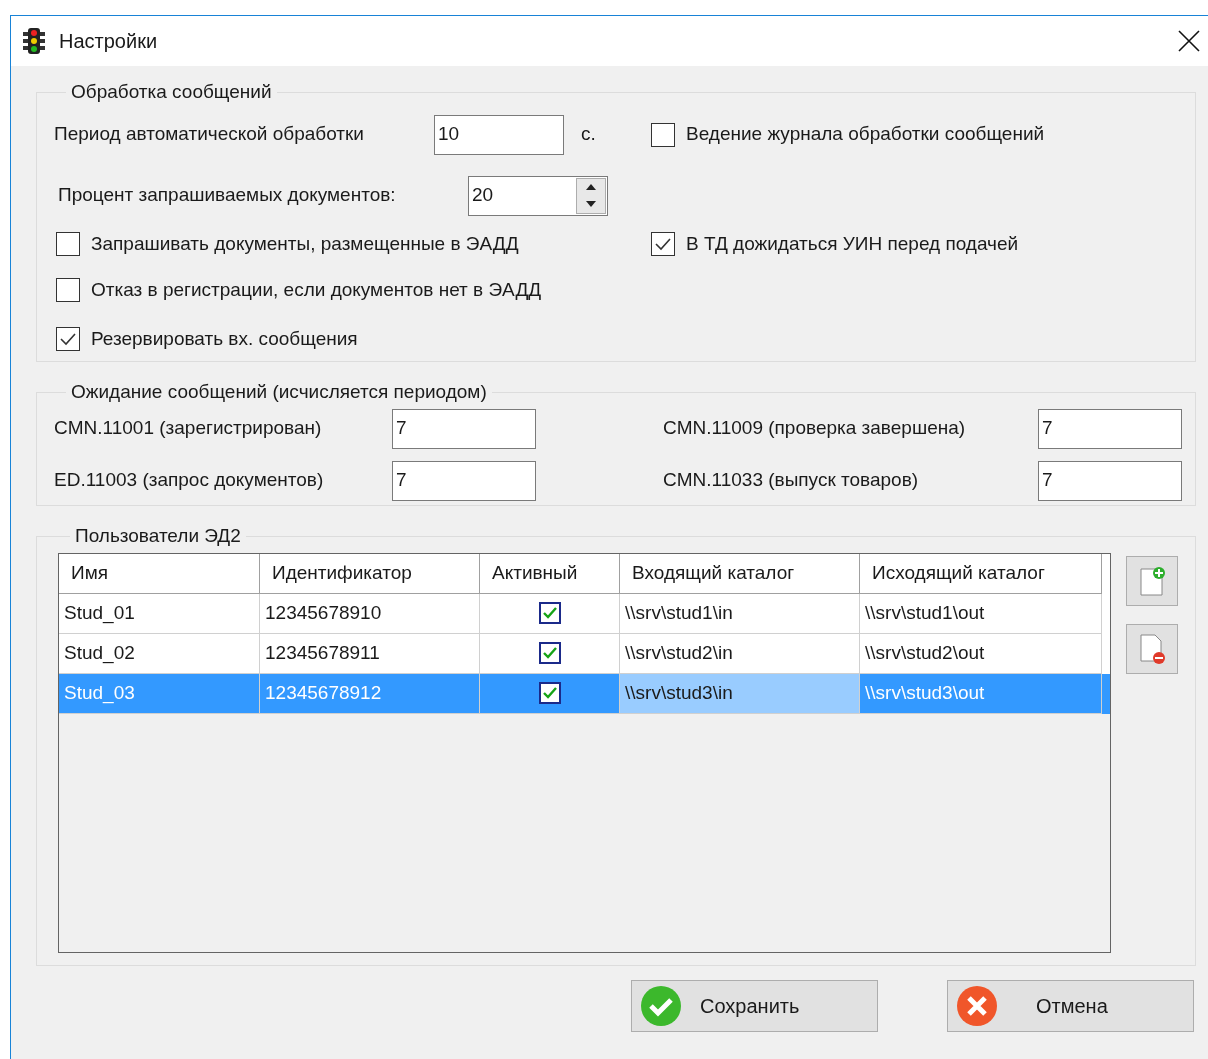  What do you see at coordinates (740, 653) in the screenshot?
I see `table-cell: \\srv\stud2\in` at bounding box center [740, 653].